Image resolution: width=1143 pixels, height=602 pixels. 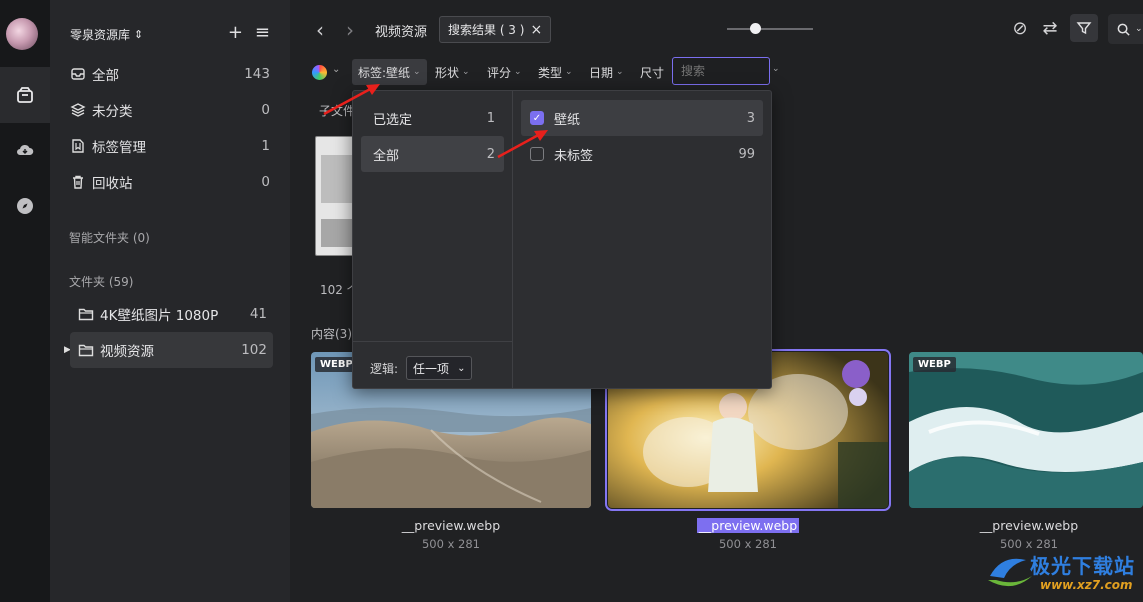 What do you see at coordinates (319, 72) in the screenshot?
I see `color-filter-icon` at bounding box center [319, 72].